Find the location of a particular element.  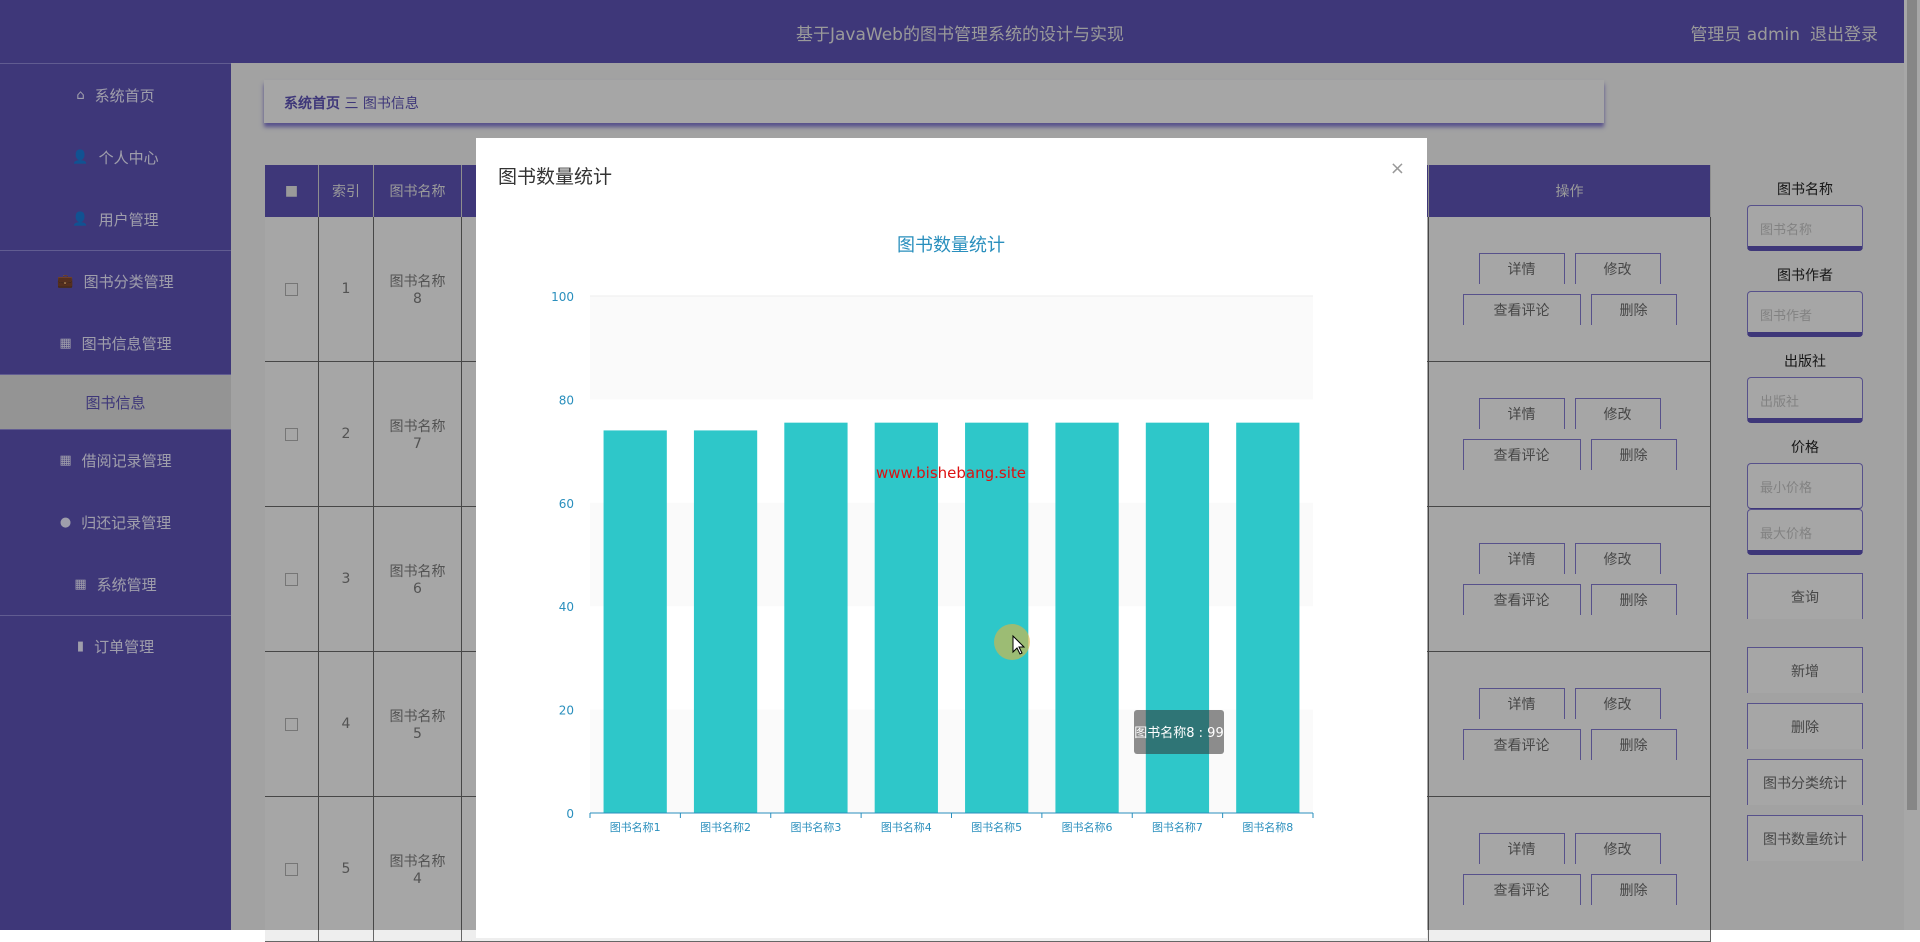

y-tick-label: 0 is located at coordinates (570, 814).